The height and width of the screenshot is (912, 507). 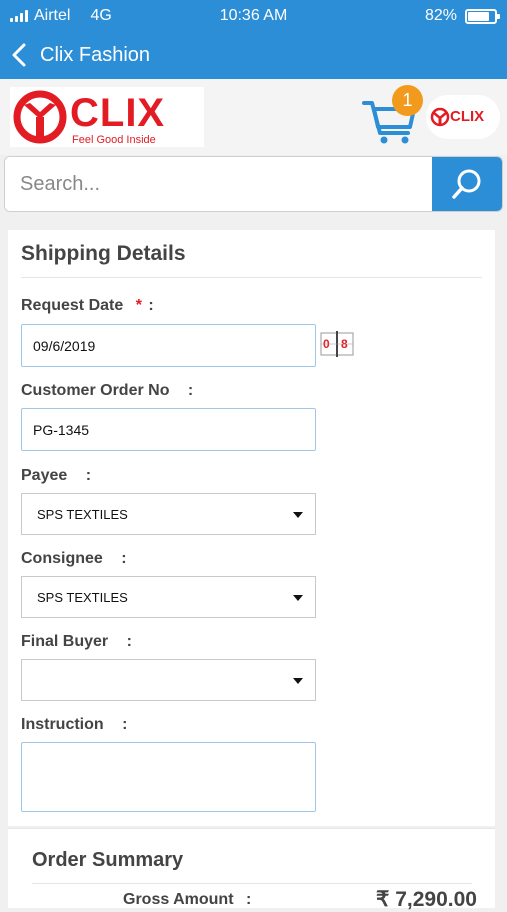 What do you see at coordinates (168, 597) in the screenshot?
I see `consignee-select: SPS TEXTILES` at bounding box center [168, 597].